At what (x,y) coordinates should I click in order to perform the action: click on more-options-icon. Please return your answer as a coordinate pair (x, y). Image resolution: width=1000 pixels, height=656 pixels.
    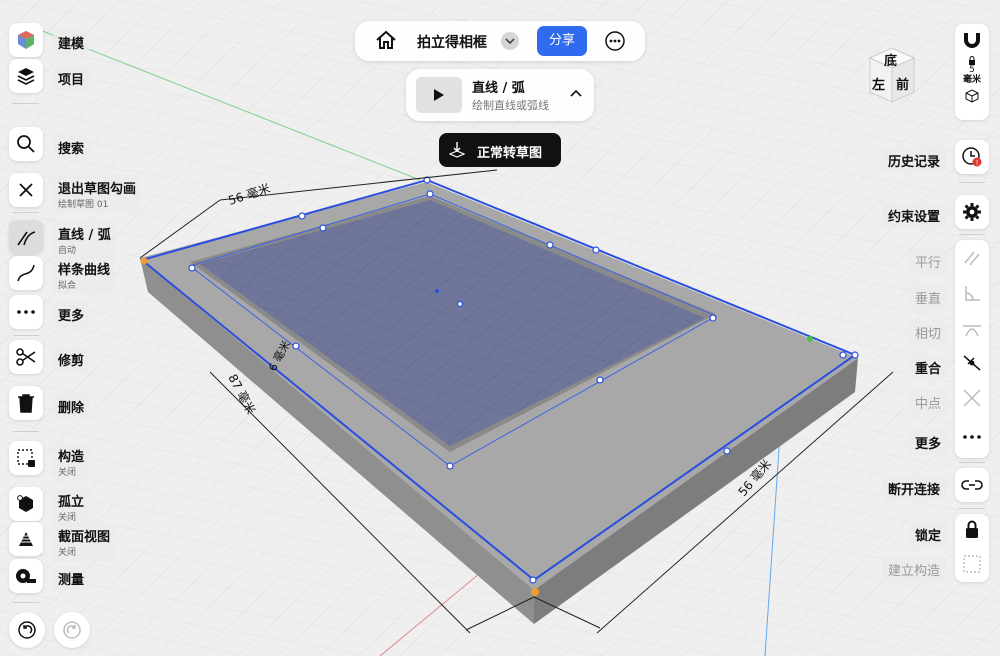
    Looking at the image, I should click on (615, 41).